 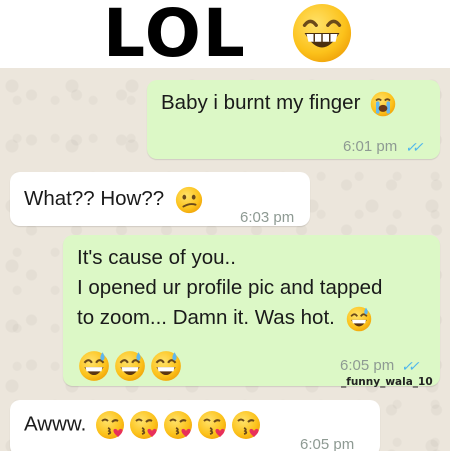 I want to click on message-text: What?? How??, so click(x=94, y=198).